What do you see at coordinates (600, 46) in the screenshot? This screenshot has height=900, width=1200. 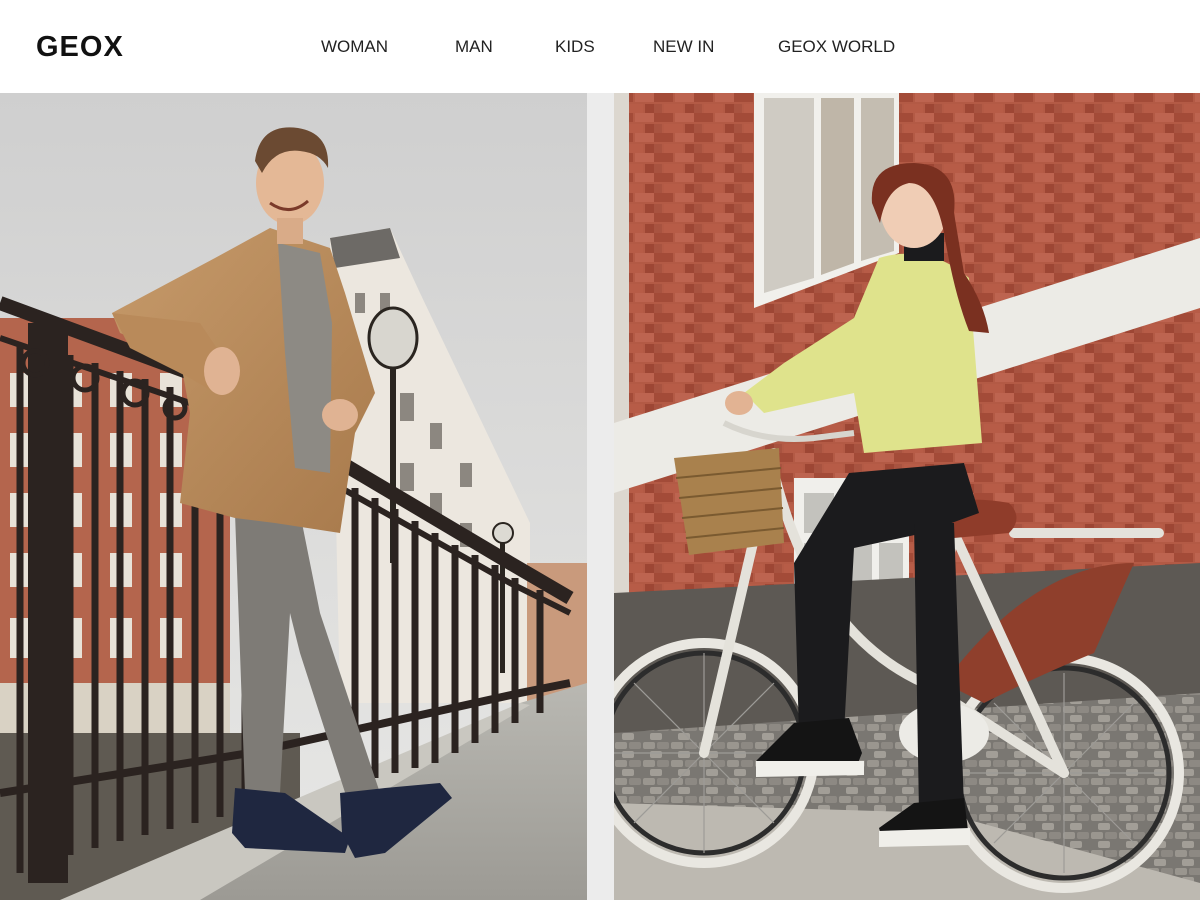 I see `site-header: GEOX WOMAN MAN KIDS NEW IN GEOX WORLD` at bounding box center [600, 46].